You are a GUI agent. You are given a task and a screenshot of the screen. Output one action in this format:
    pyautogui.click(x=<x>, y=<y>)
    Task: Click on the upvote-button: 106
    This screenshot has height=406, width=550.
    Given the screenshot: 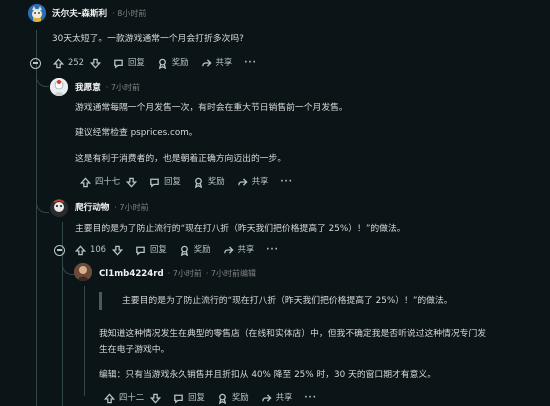 What is the action you would take?
    pyautogui.click(x=90, y=250)
    